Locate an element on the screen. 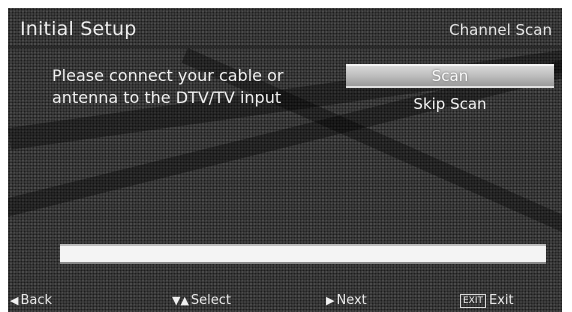  right-arrow-icon: ▶ is located at coordinates (330, 300).